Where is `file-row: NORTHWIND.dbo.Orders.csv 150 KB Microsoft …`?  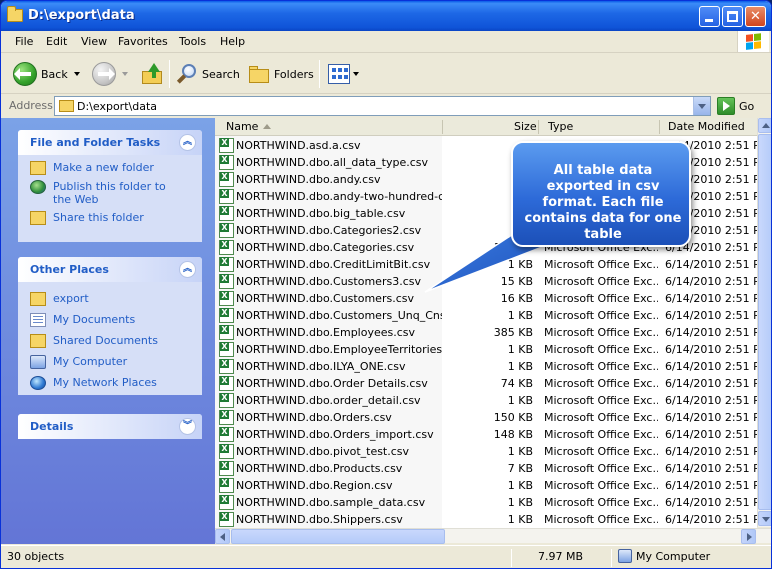
file-row: NORTHWIND.dbo.Orders.csv 150 KB Microsoft … is located at coordinates (486, 417).